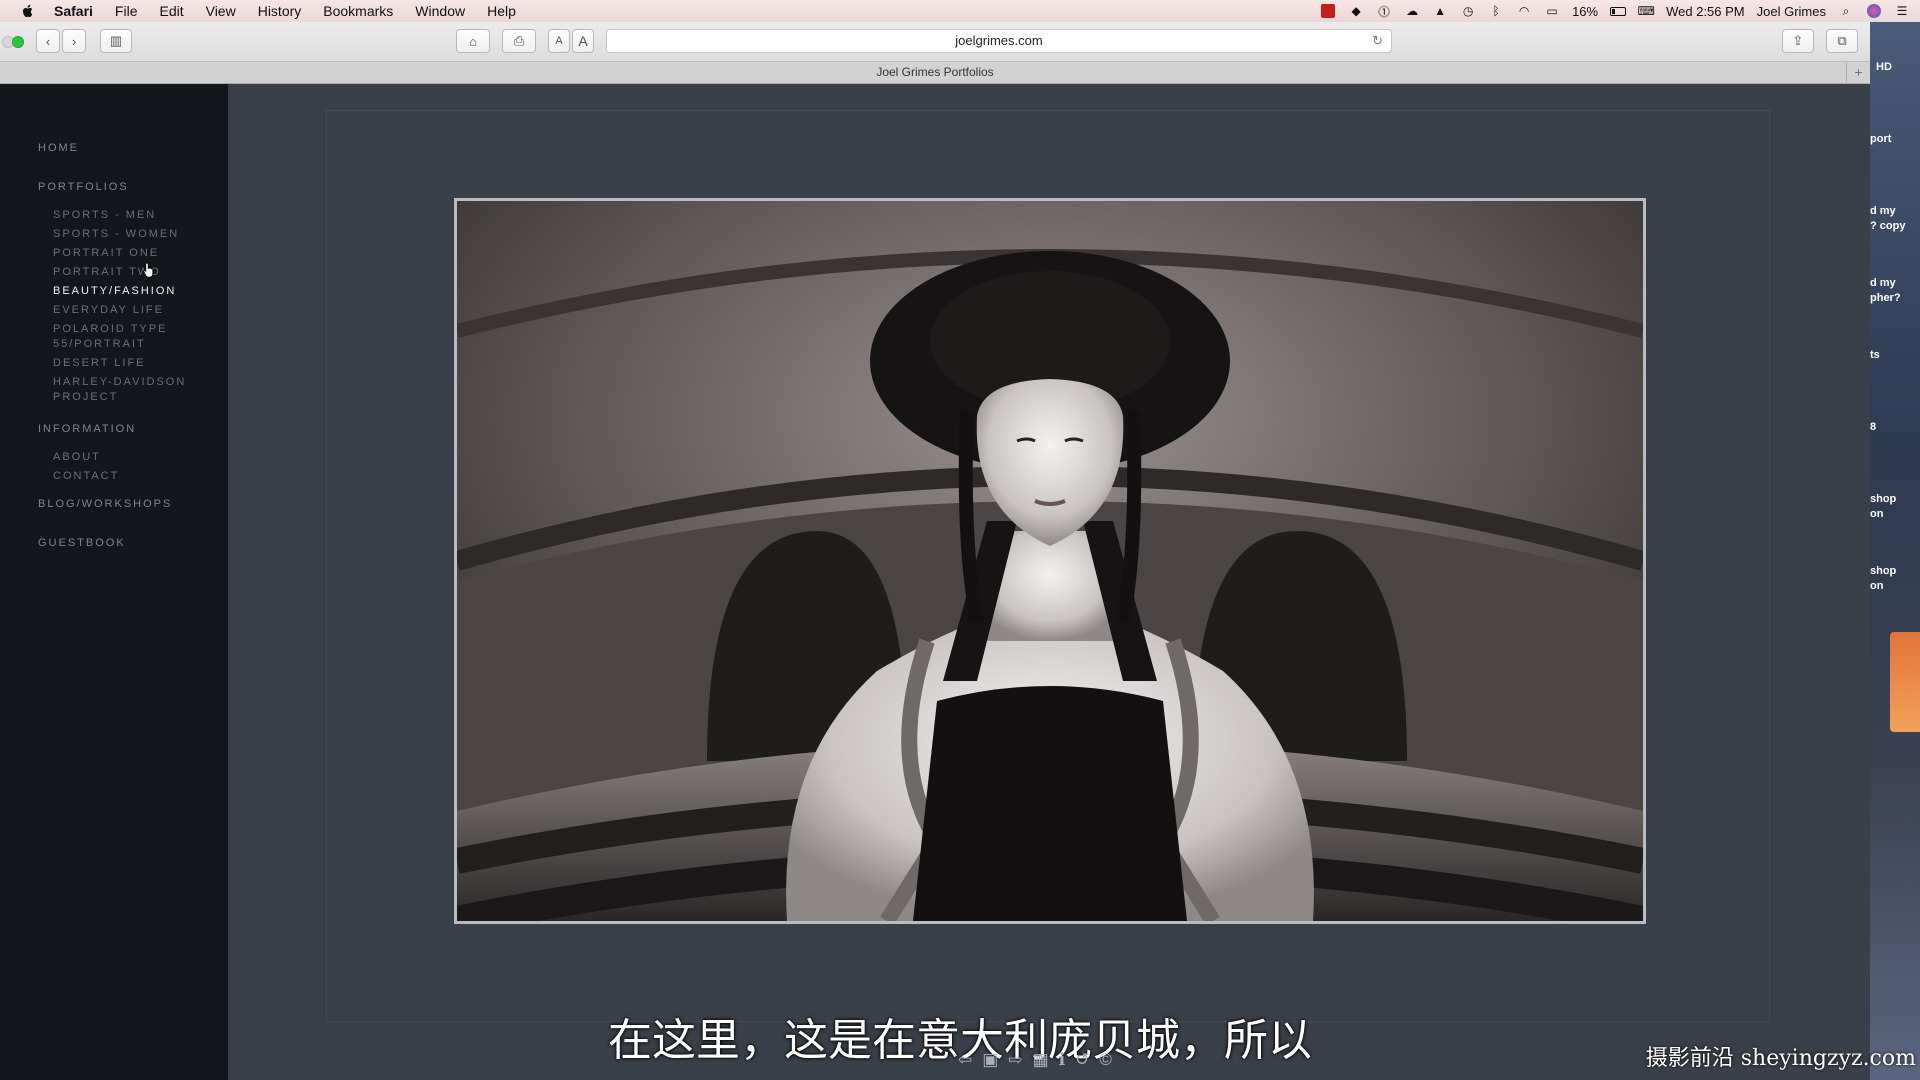  Describe the element at coordinates (82, 543) in the screenshot. I see `nav-guestbook: GUESTBOOK` at that location.